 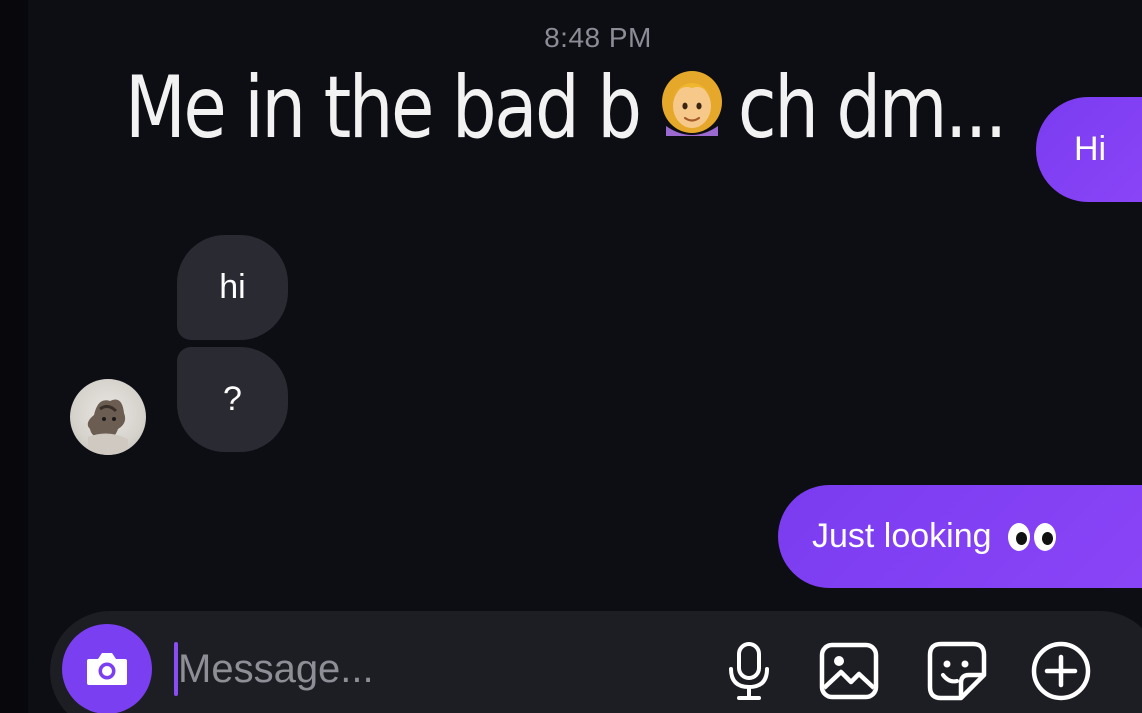 I want to click on message-text: Hi, so click(x=1090, y=149).